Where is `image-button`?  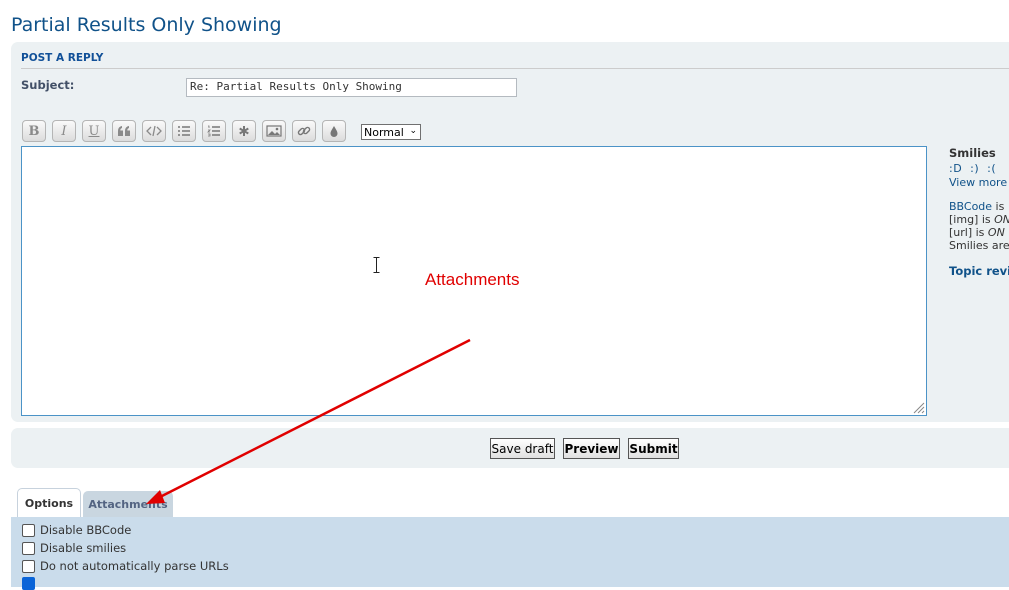 image-button is located at coordinates (274, 131).